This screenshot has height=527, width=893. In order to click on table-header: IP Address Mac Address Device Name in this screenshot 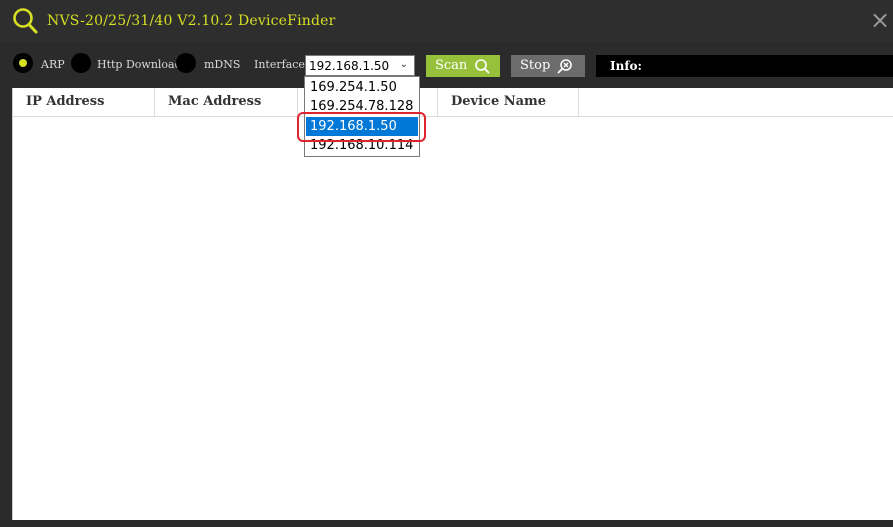, I will do `click(453, 102)`.